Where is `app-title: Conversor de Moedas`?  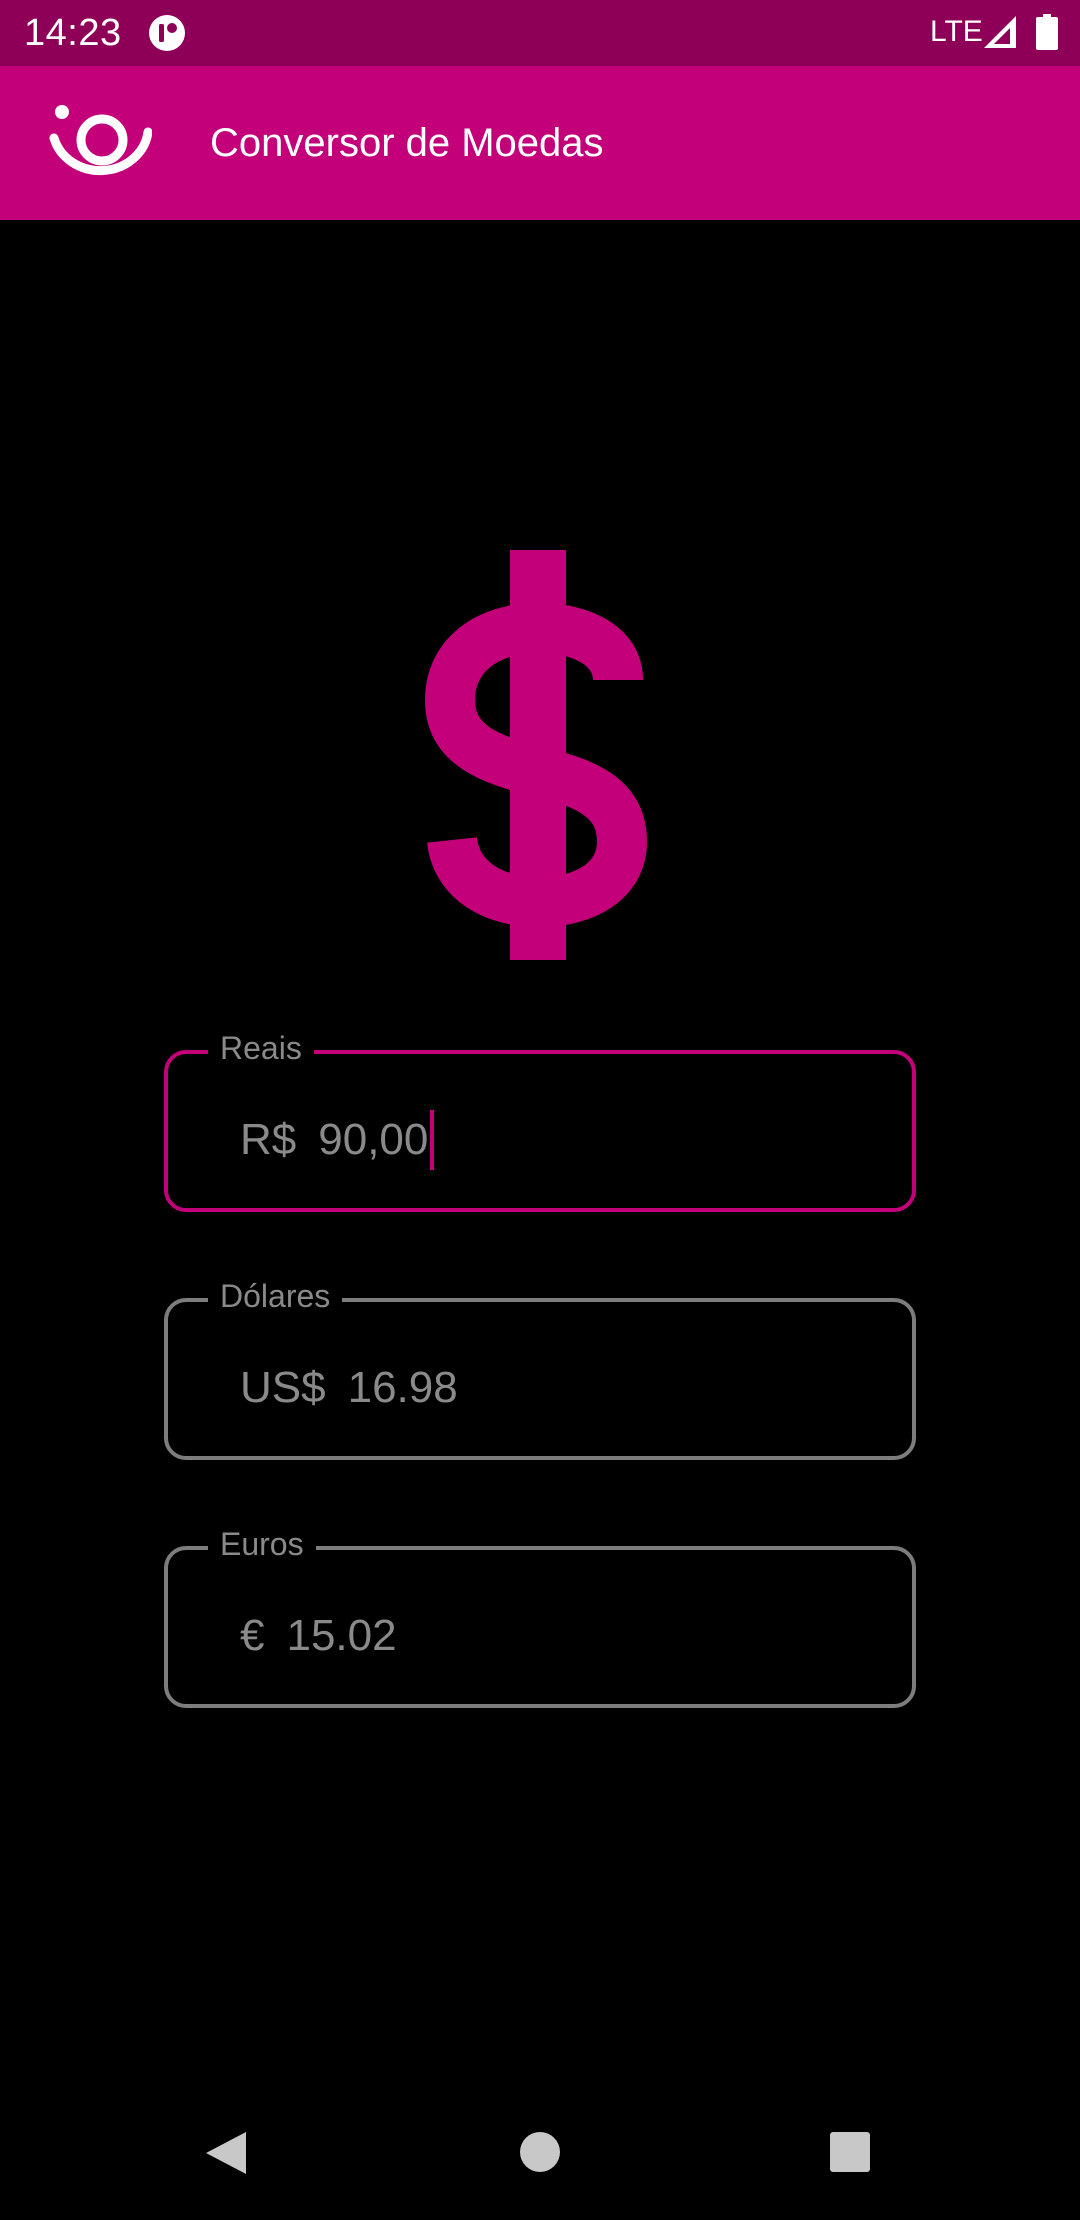 app-title: Conversor de Moedas is located at coordinates (407, 143).